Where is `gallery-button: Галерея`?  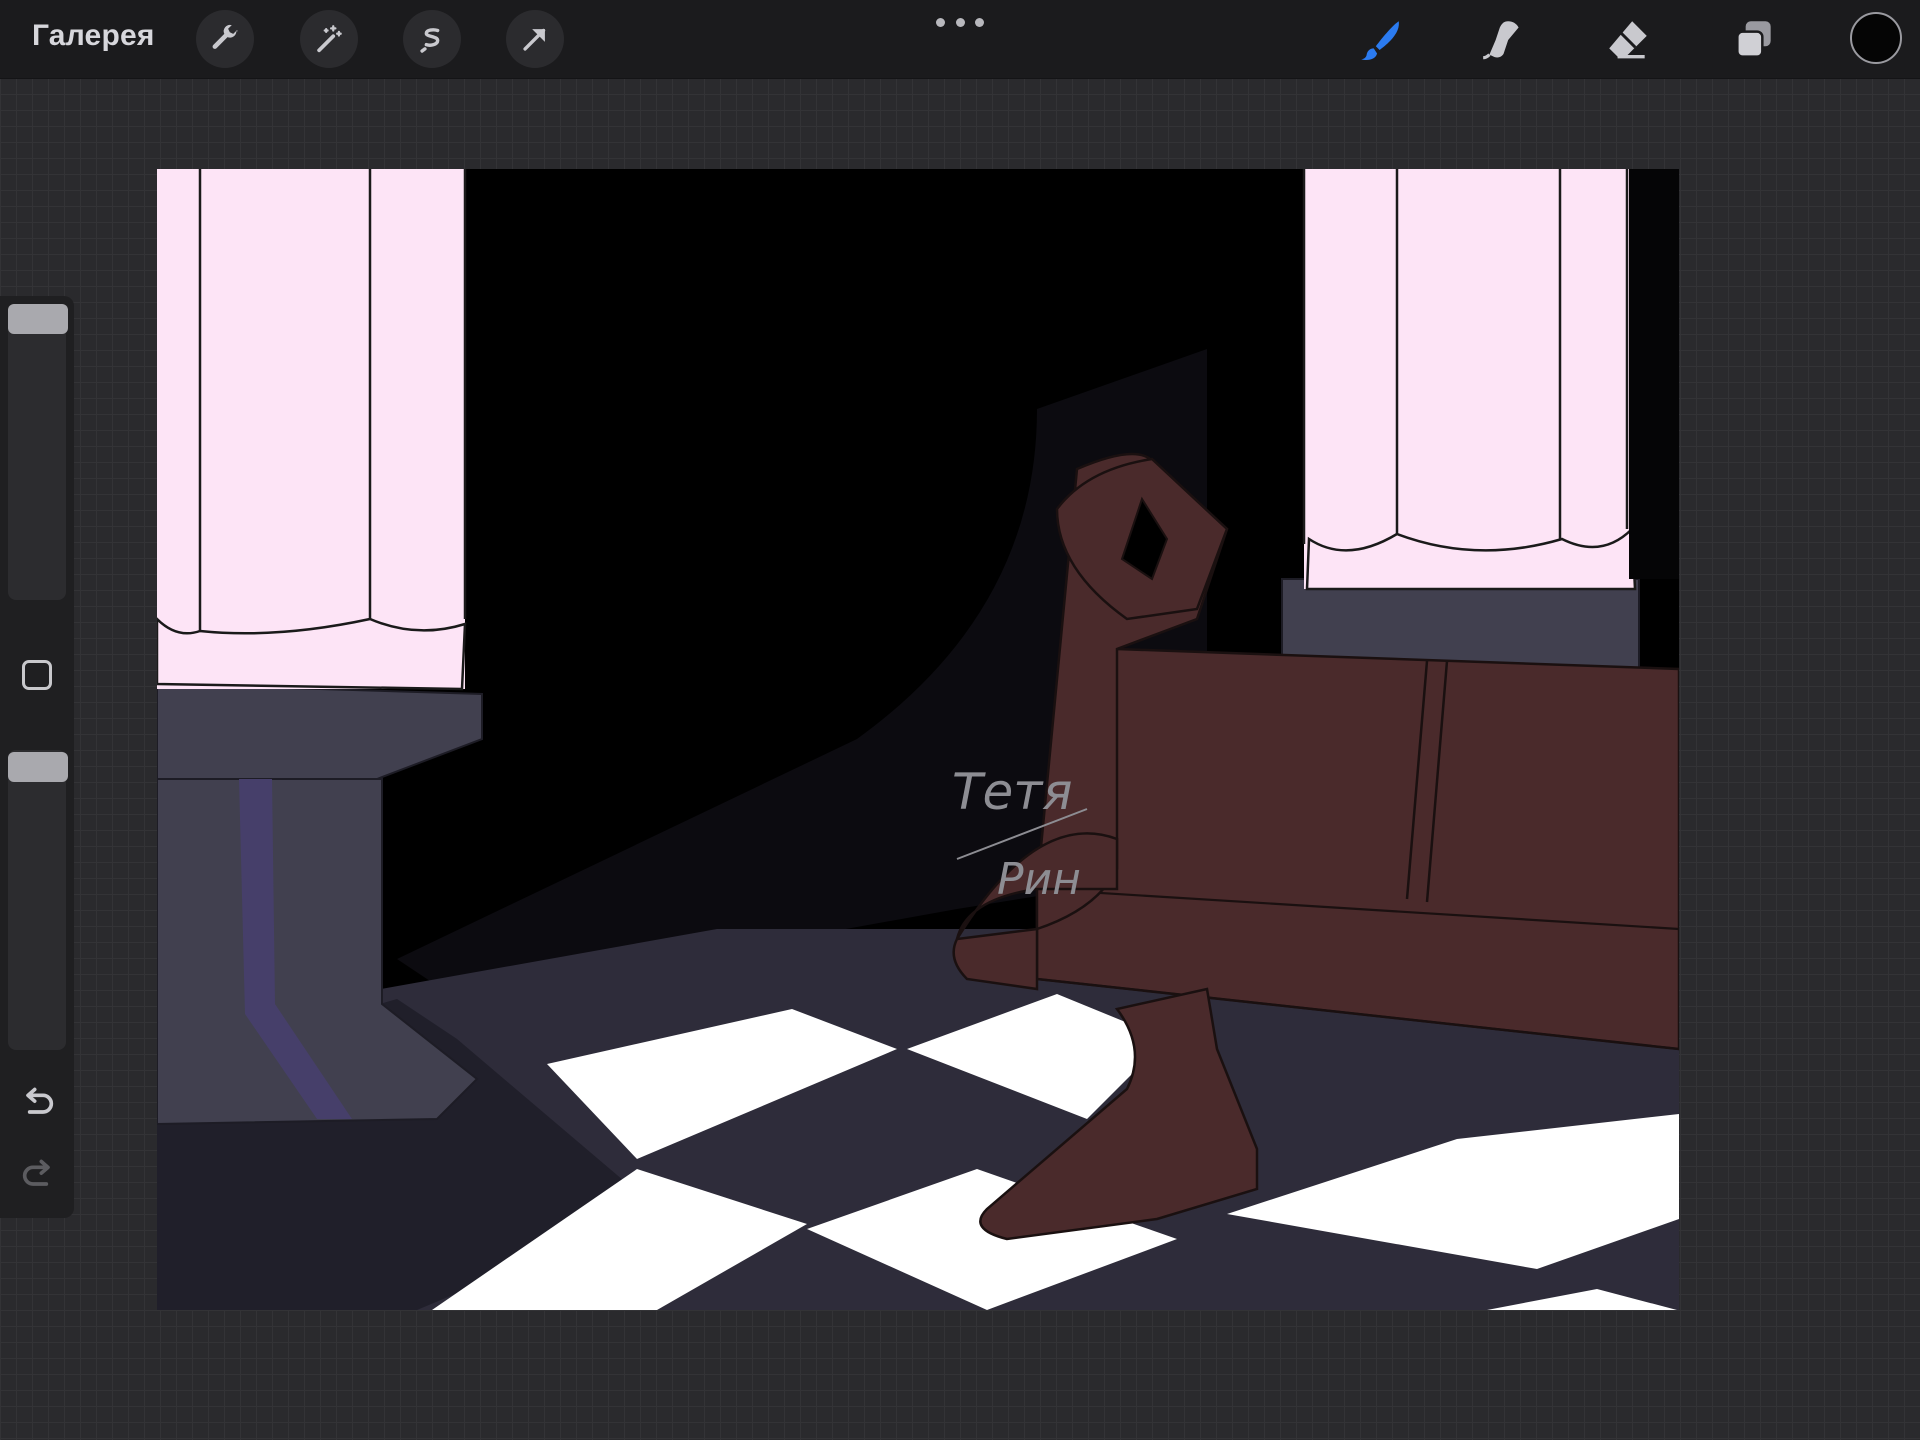 gallery-button: Галерея is located at coordinates (93, 36).